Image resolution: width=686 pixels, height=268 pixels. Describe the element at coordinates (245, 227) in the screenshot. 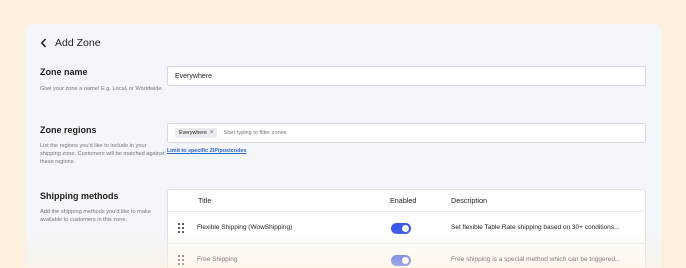

I see `method-title: Flexible Shipping (WowShipping)` at that location.